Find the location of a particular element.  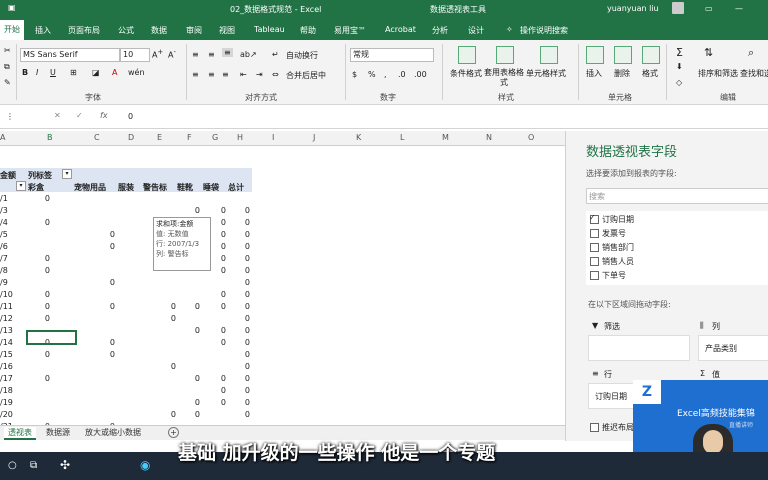

column-header: H is located at coordinates (240, 137).